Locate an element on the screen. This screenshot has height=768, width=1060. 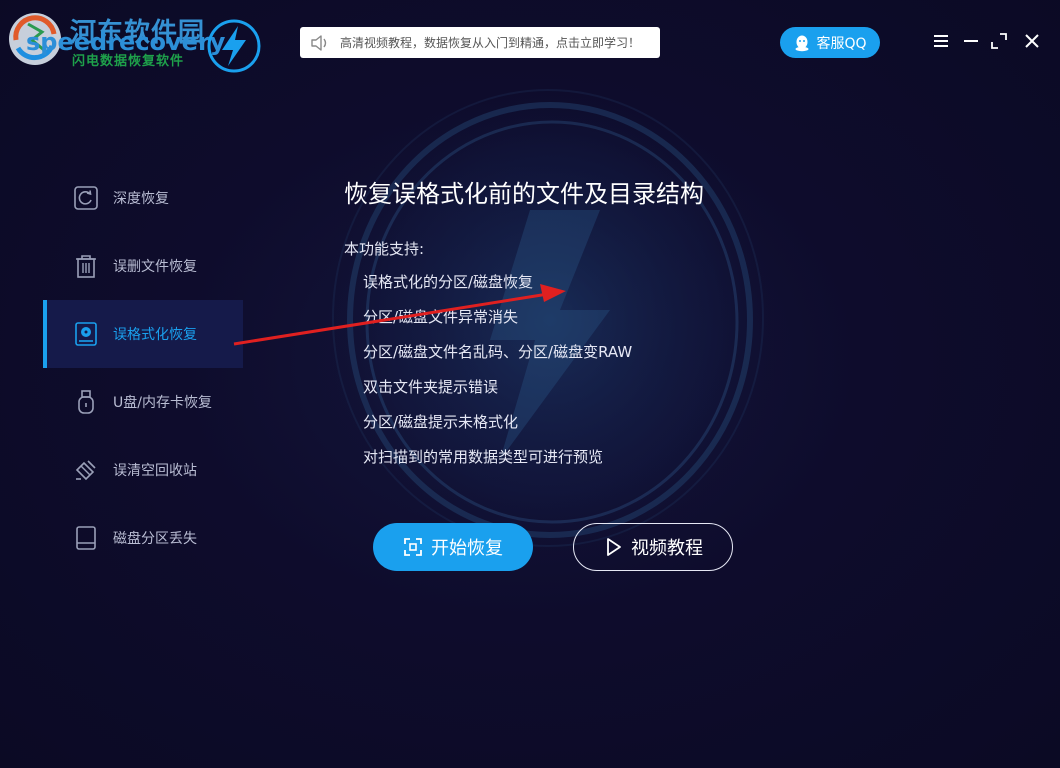
start-recovery-button: 开始恢复 is located at coordinates (453, 547).